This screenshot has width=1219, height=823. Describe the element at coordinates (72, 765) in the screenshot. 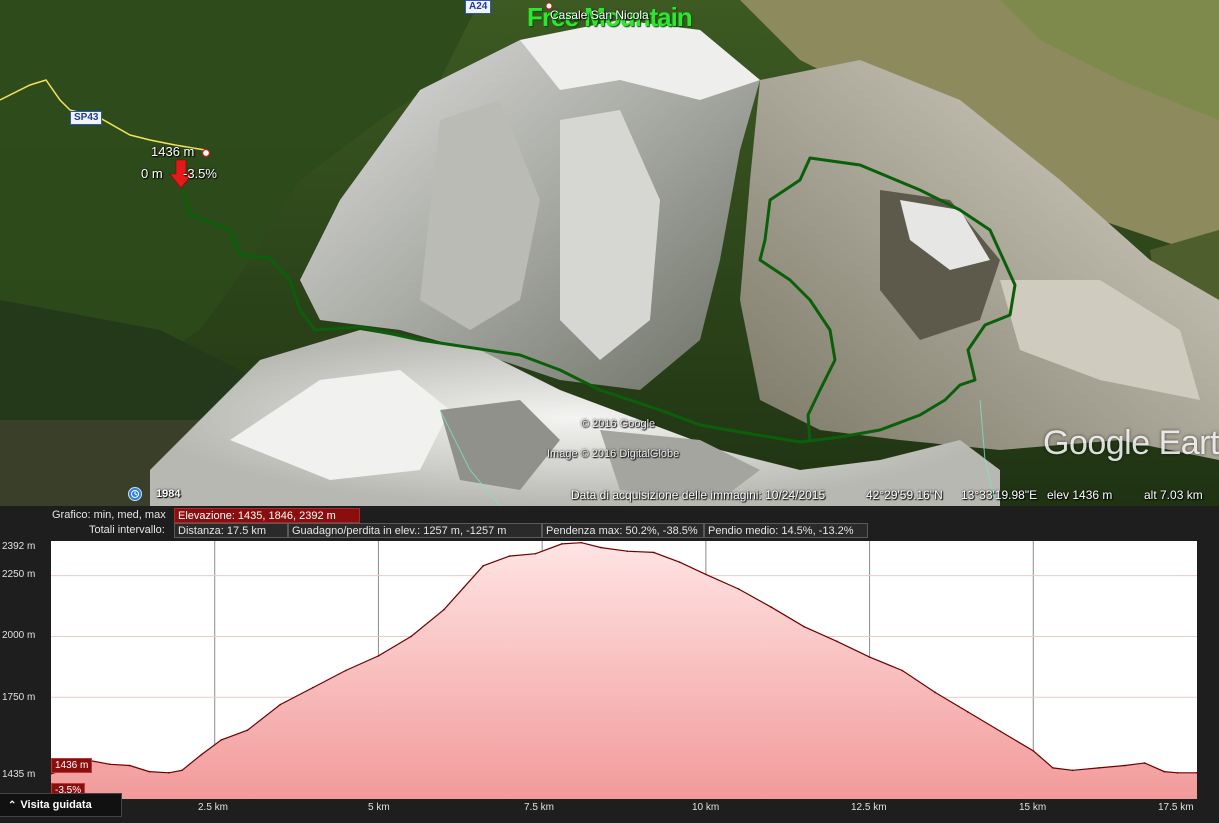

I see `cursor-elevation-readout: 1436 m` at that location.